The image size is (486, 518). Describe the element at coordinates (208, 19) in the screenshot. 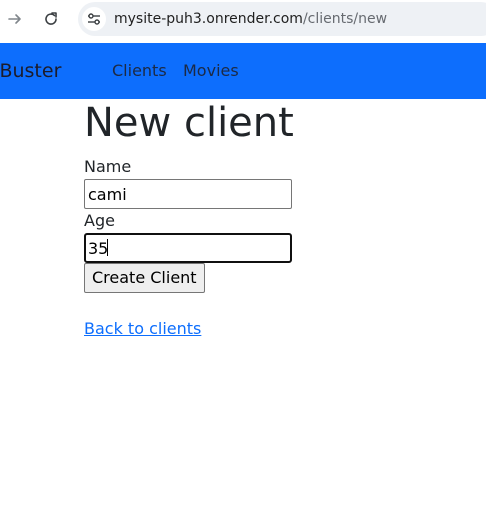

I see `url-host: mysite-puh3.onrender.com` at that location.